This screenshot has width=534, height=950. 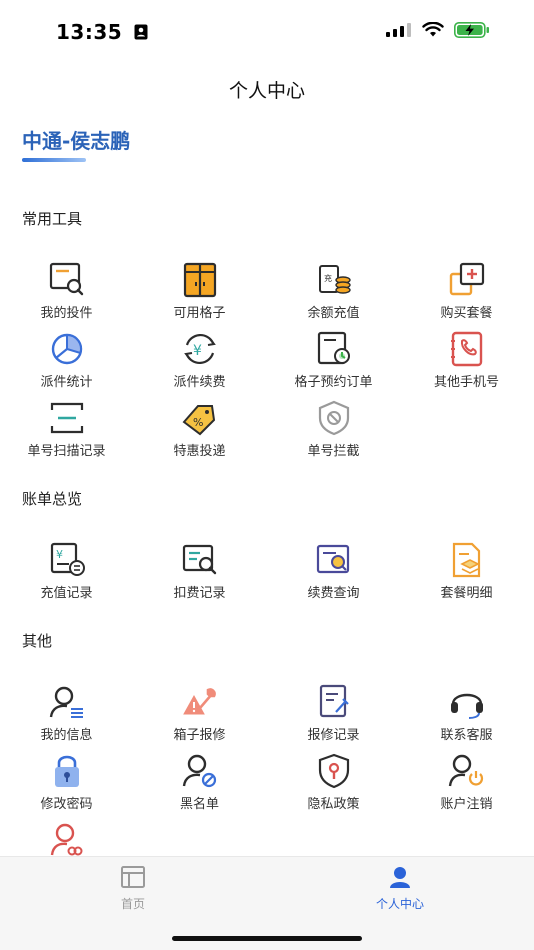 What do you see at coordinates (132, 904) in the screenshot?
I see `tab-home-label: 首页` at bounding box center [132, 904].